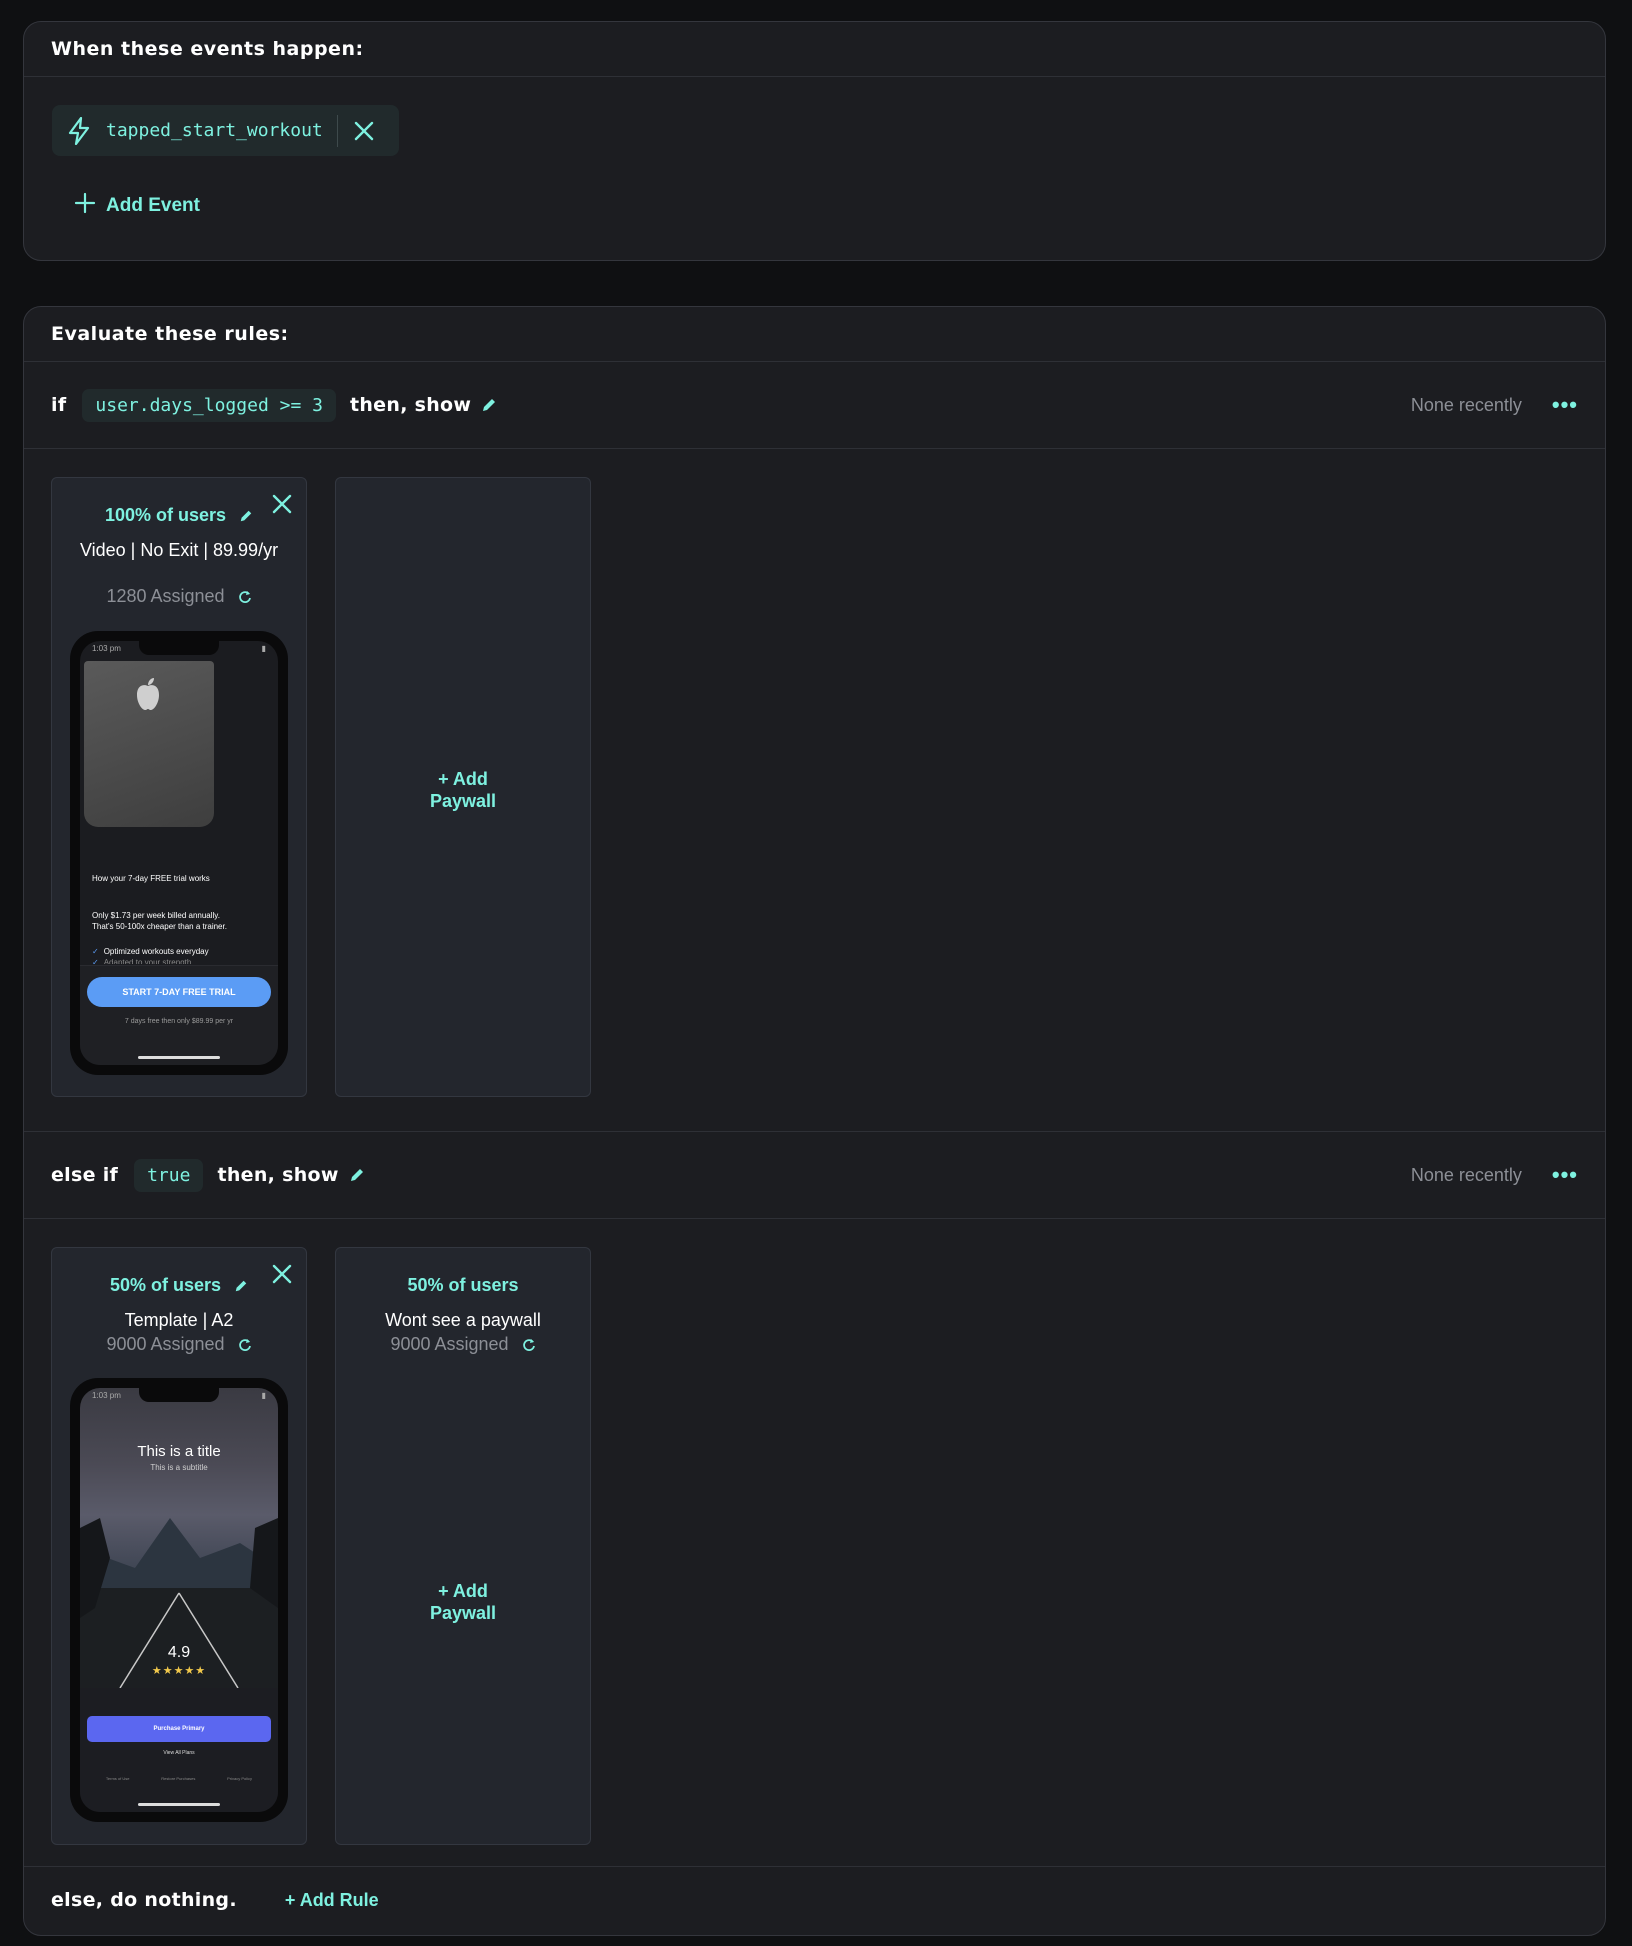 This screenshot has width=1632, height=1946. Describe the element at coordinates (337, 130) in the screenshot. I see `chip-divider` at that location.